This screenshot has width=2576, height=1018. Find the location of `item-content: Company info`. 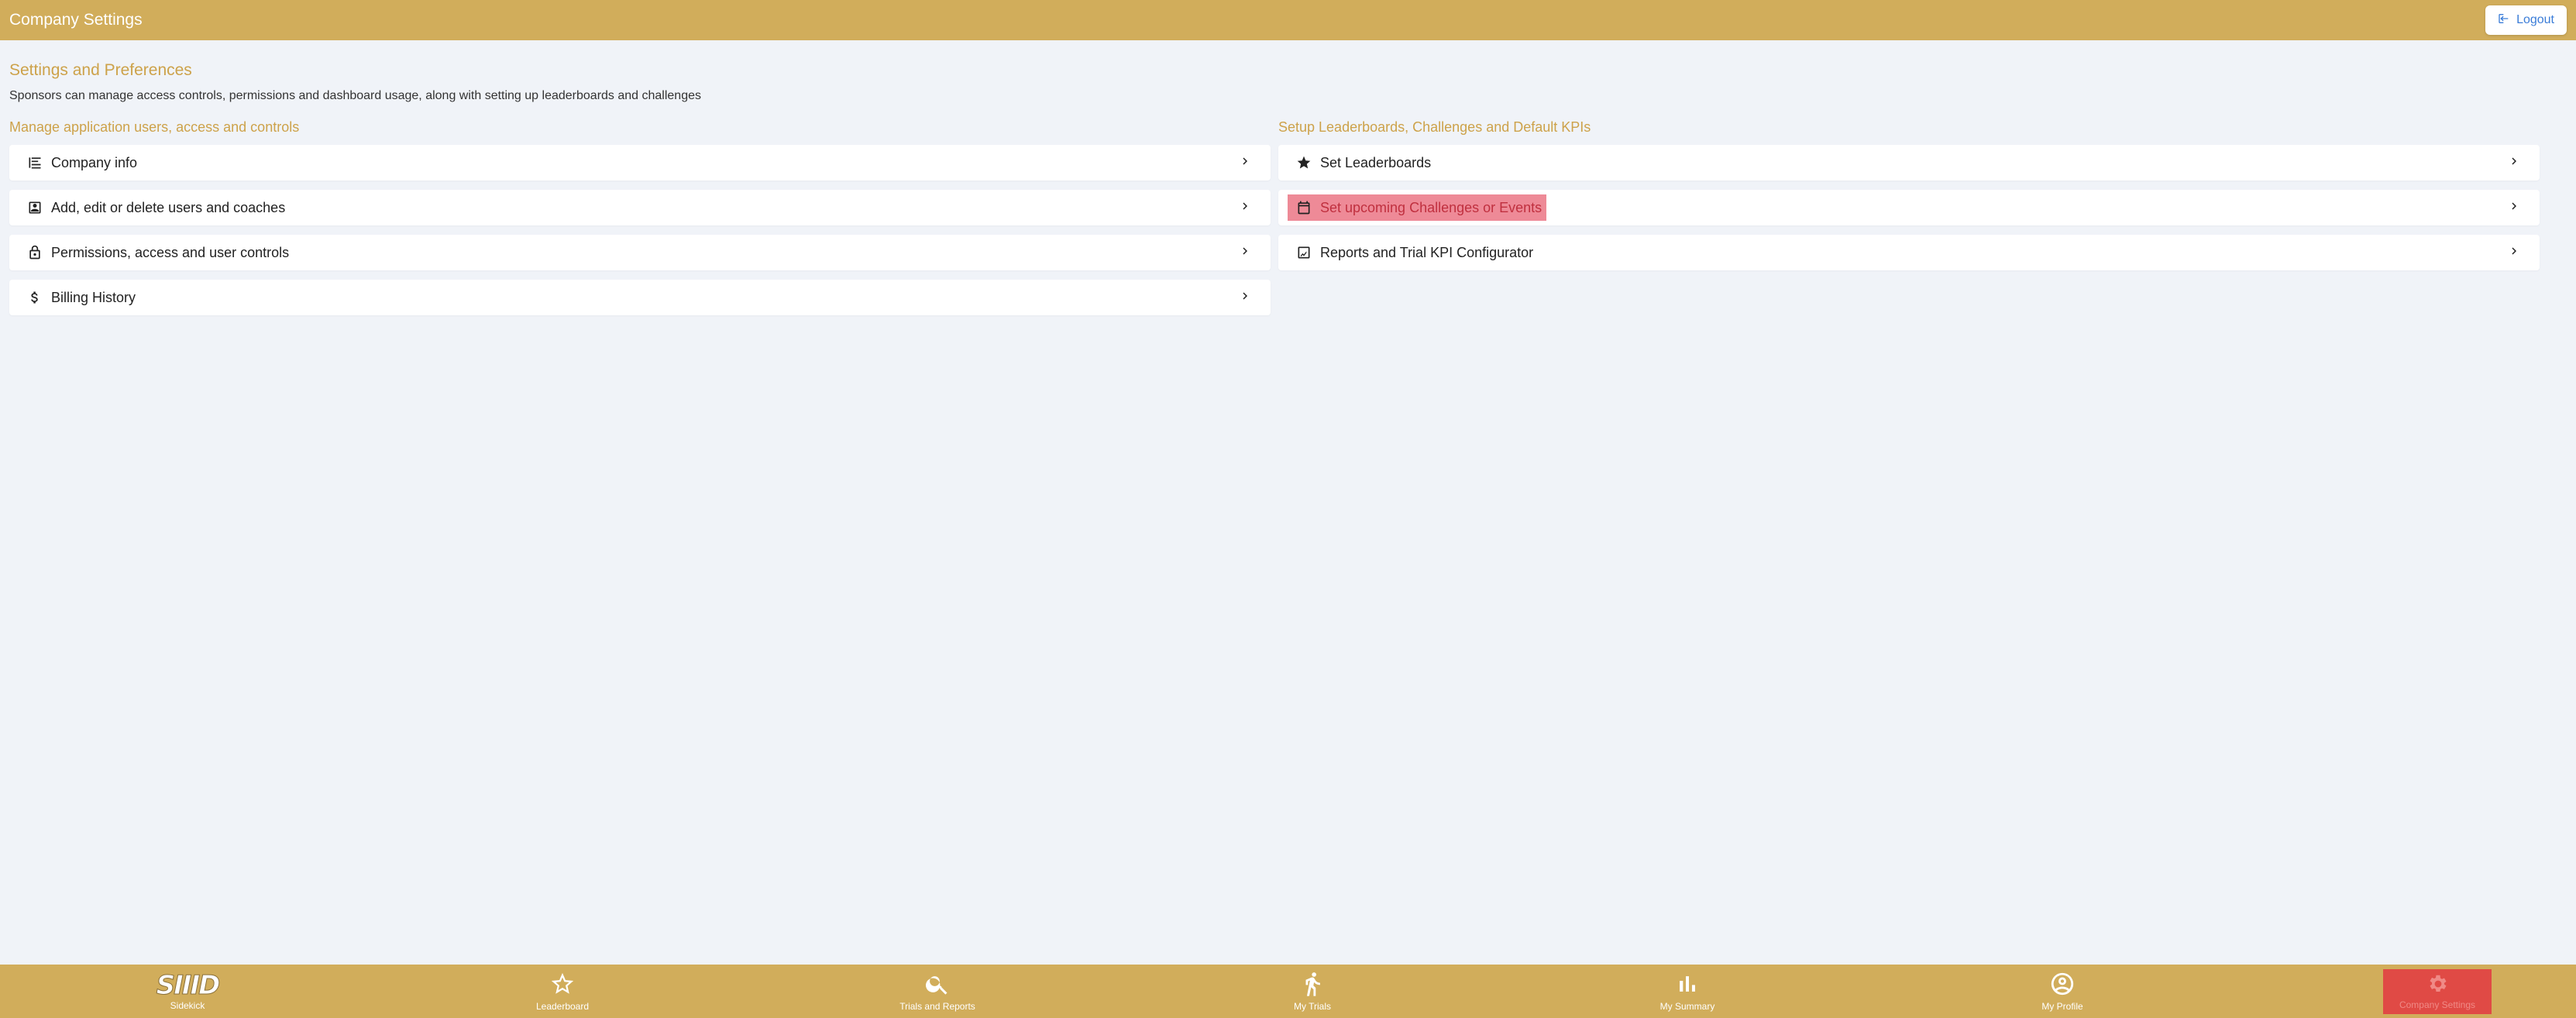

item-content: Company info is located at coordinates (83, 162).